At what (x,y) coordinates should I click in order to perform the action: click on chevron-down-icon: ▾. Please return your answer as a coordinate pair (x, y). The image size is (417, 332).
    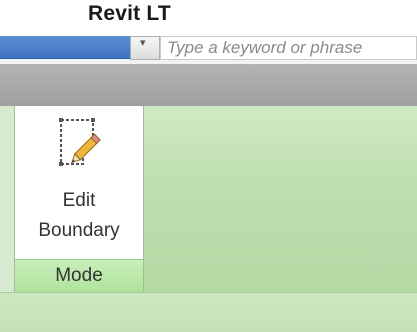
    Looking at the image, I should click on (143, 43).